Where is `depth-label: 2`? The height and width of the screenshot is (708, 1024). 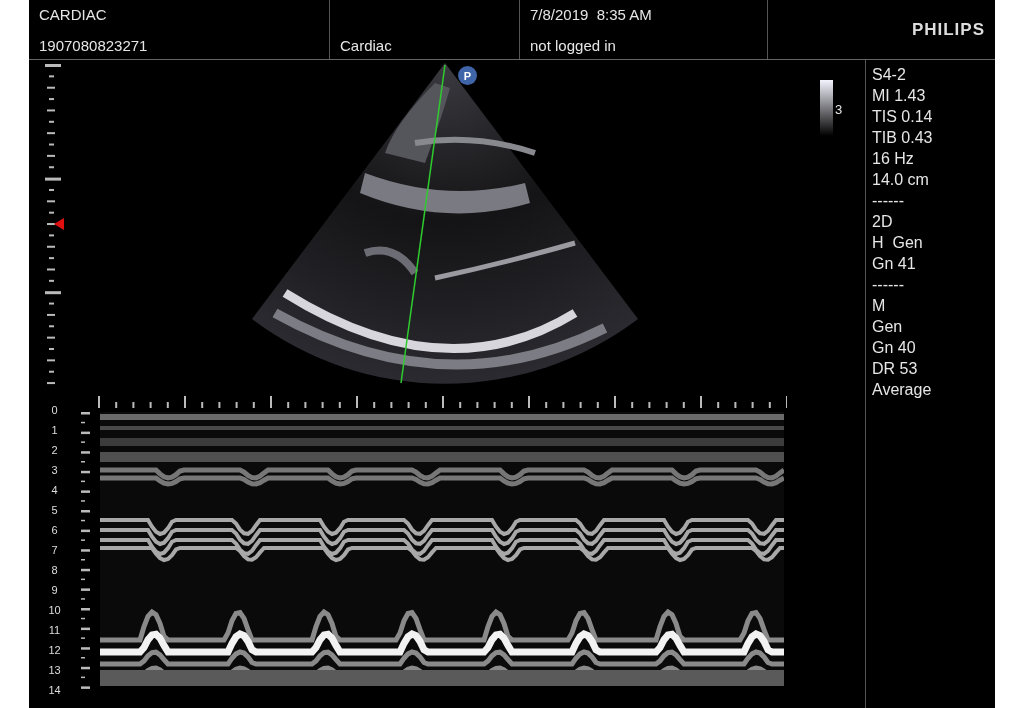 depth-label: 2 is located at coordinates (54, 450).